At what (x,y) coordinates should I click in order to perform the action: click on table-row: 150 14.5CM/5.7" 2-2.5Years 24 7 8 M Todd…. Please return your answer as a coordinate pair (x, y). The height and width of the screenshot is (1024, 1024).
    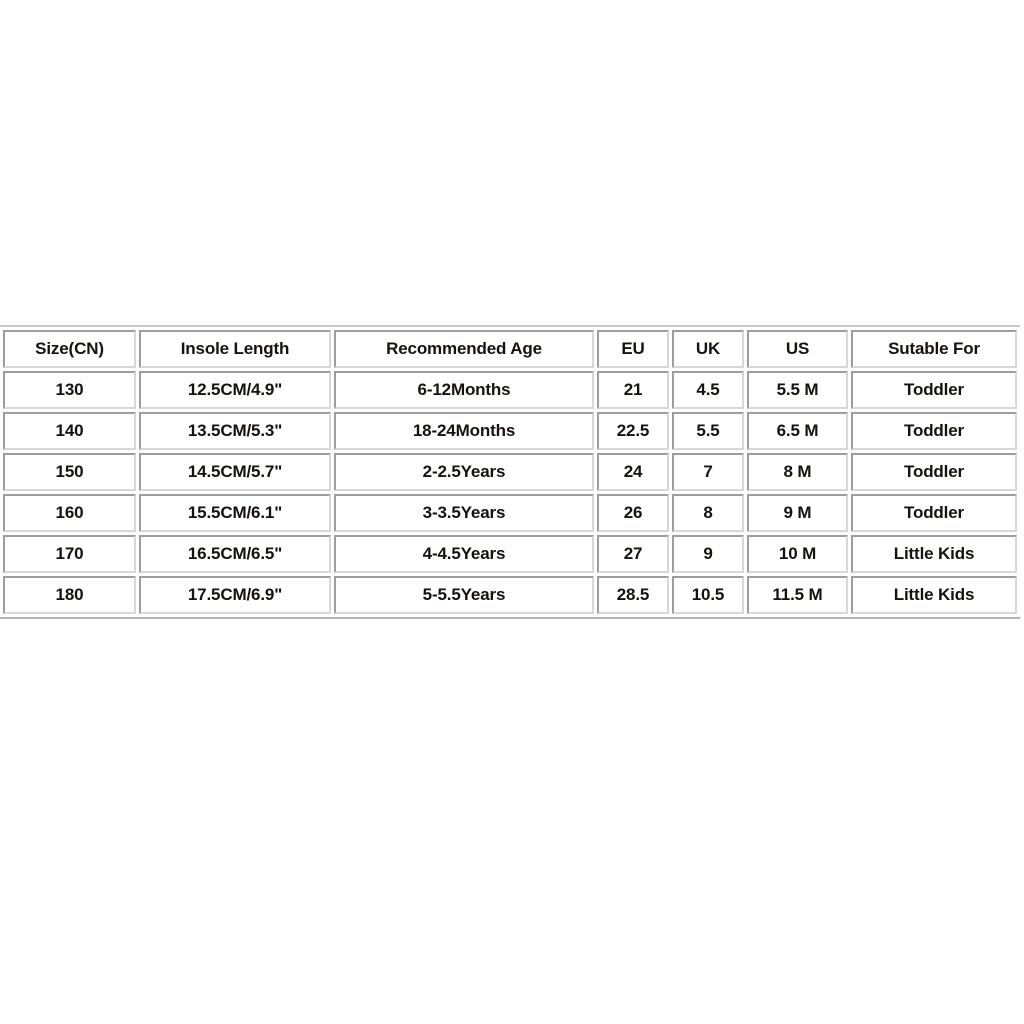
    Looking at the image, I should click on (510, 472).